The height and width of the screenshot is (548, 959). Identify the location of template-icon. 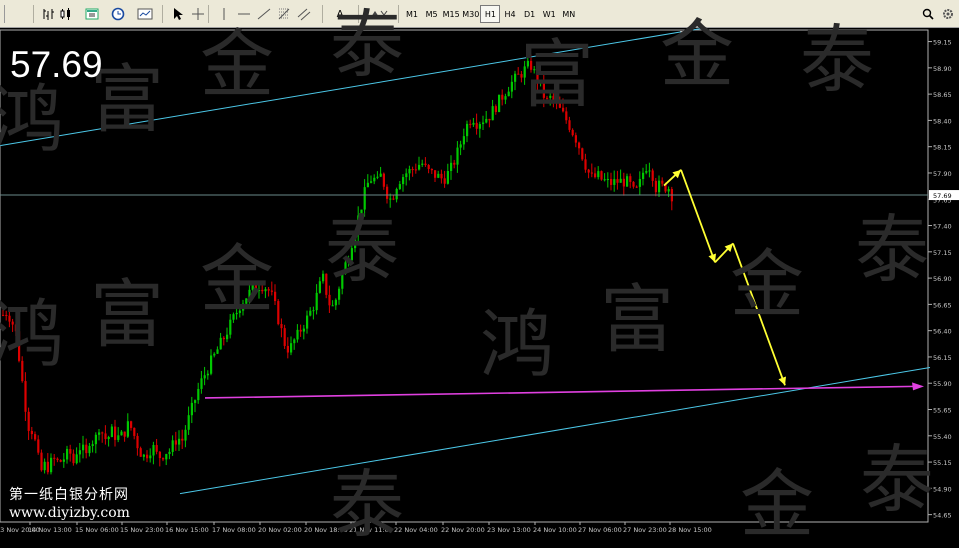
(145, 14).